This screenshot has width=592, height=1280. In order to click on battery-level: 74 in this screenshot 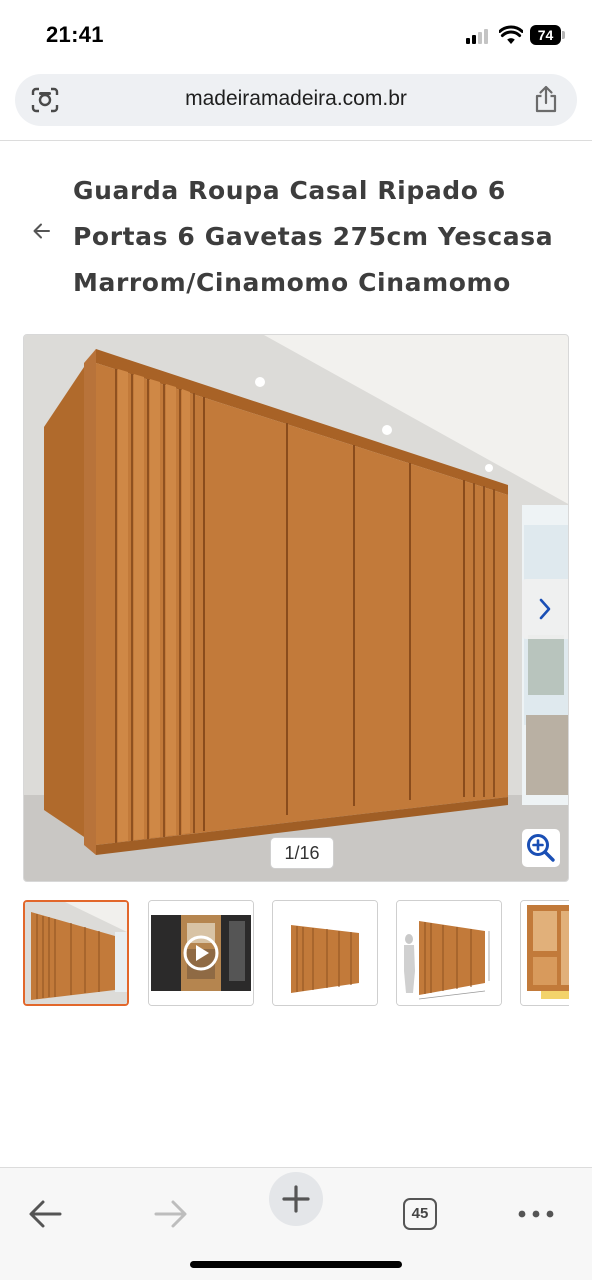, I will do `click(545, 35)`.